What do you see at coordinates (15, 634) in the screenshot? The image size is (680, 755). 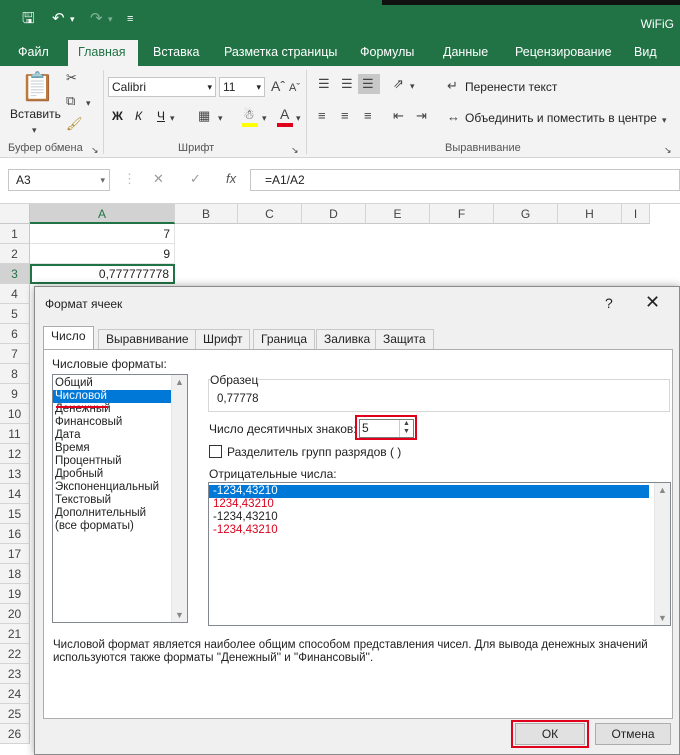 I see `row-header-21: 21` at bounding box center [15, 634].